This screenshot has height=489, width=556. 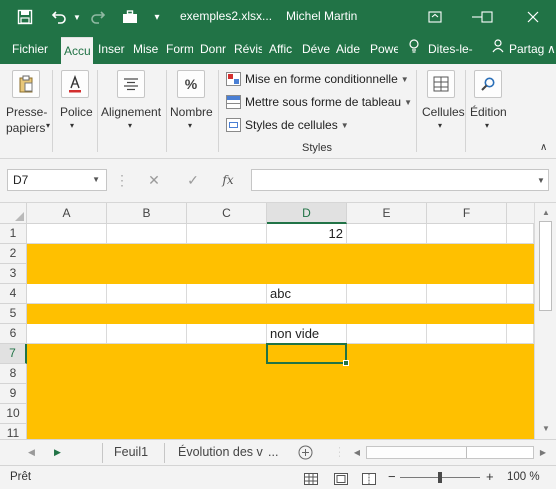 What do you see at coordinates (248, 49) in the screenshot?
I see `tab-revision: Révis` at bounding box center [248, 49].